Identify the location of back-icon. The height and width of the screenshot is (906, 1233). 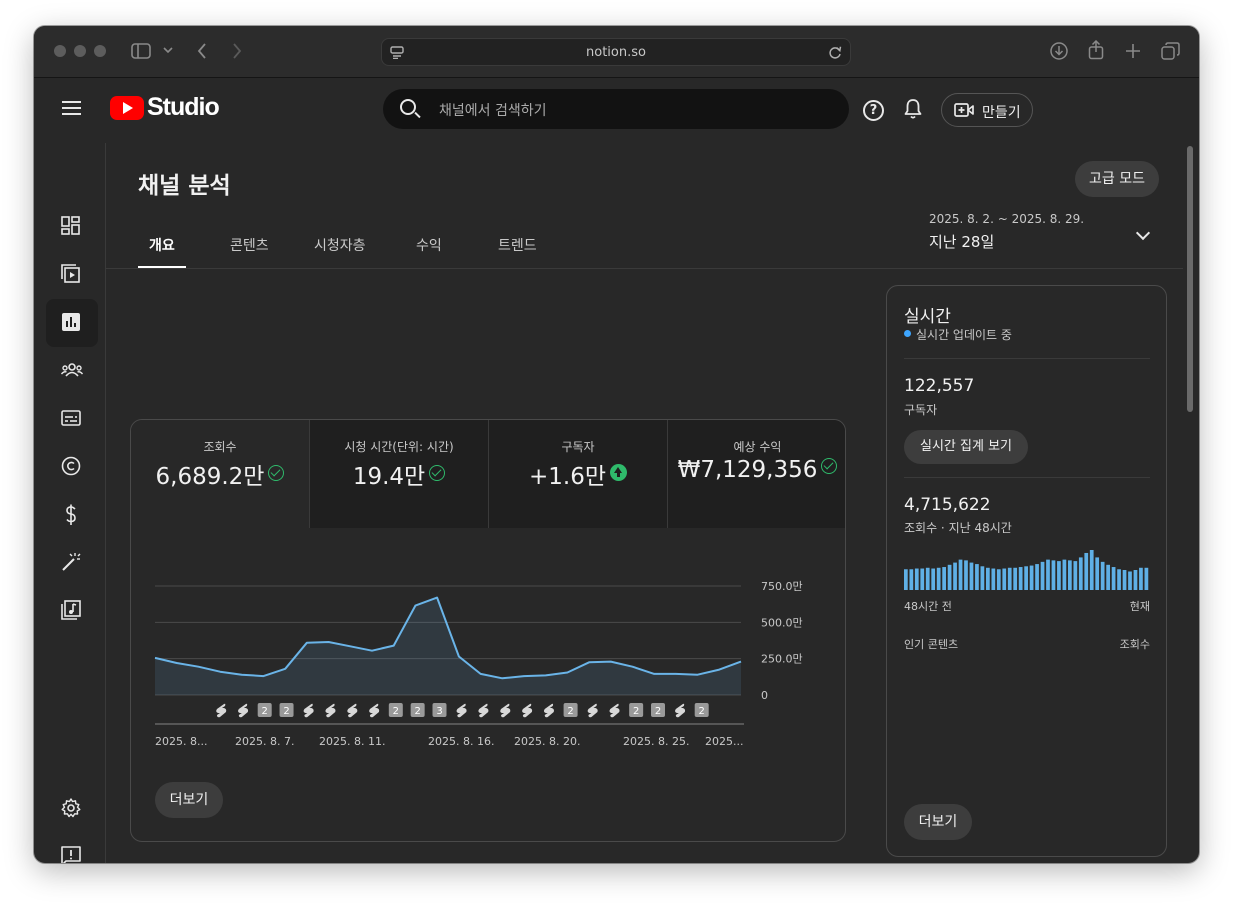
(202, 51).